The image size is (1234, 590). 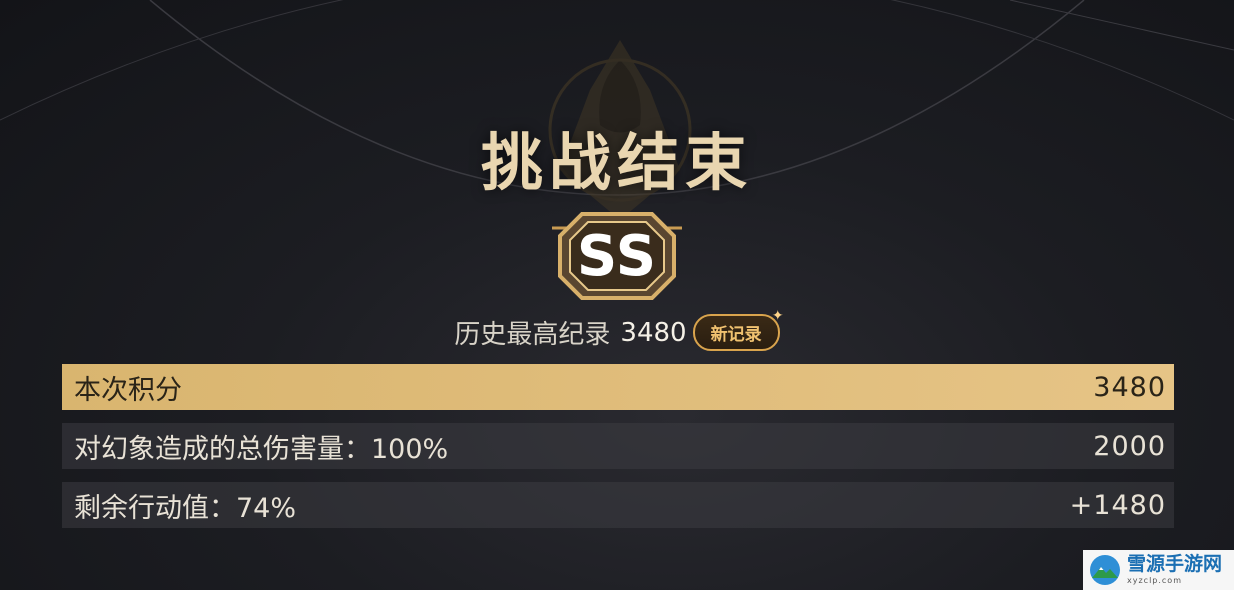 What do you see at coordinates (1129, 387) in the screenshot?
I see `score-row-value: 3480` at bounding box center [1129, 387].